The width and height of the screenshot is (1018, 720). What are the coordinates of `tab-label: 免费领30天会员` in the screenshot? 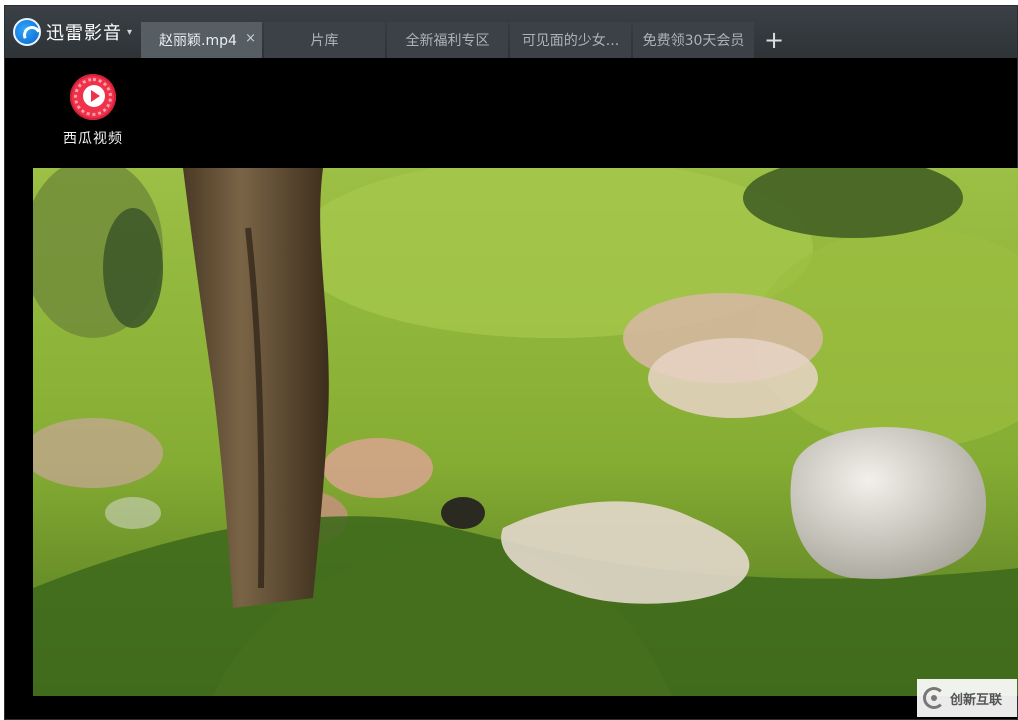 It's located at (693, 41).